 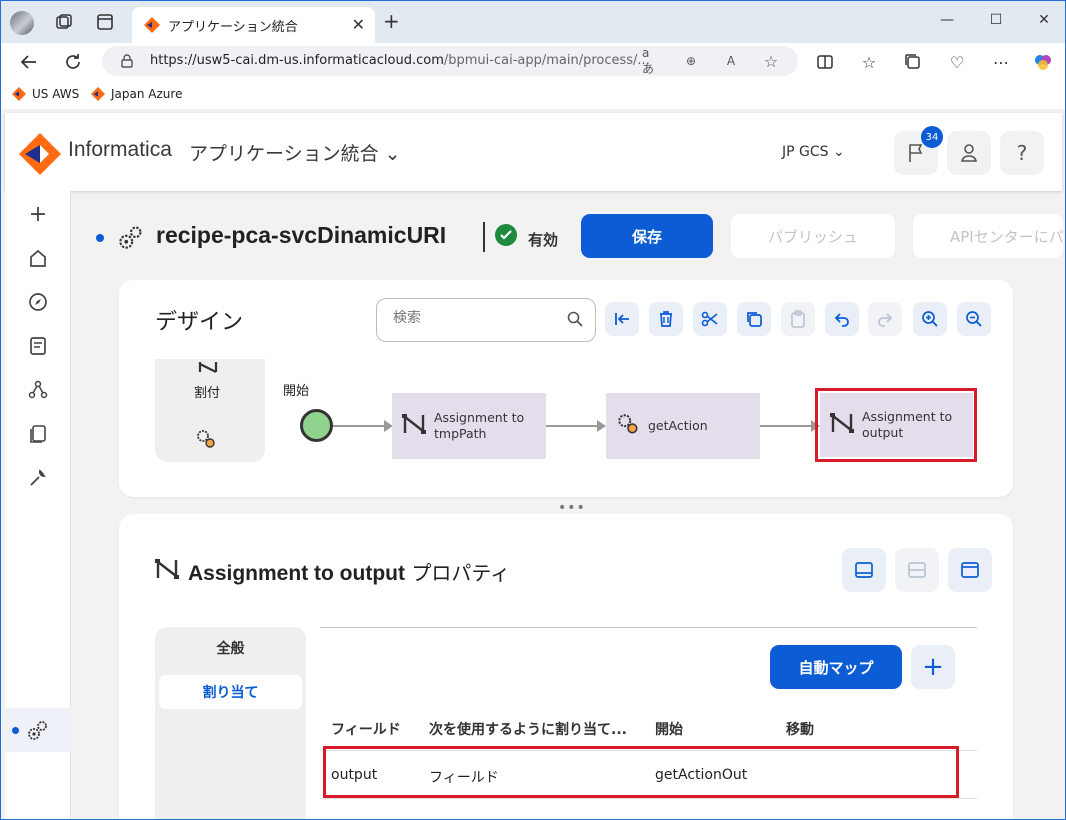 I want to click on service-gears-icon, so click(x=206, y=441).